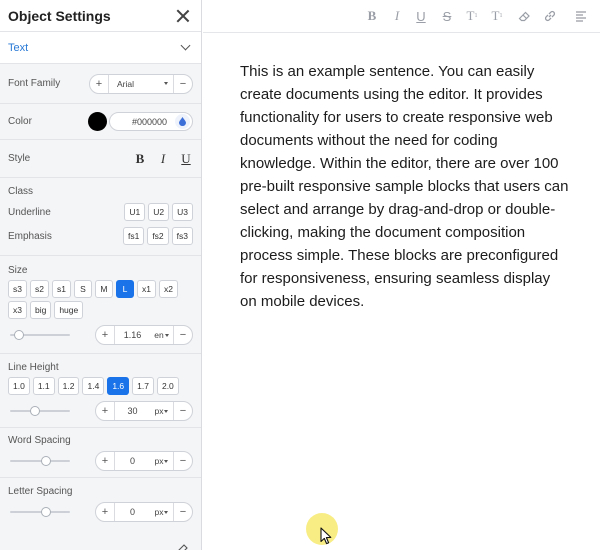  Describe the element at coordinates (168, 289) in the screenshot. I see `size-x2-button: x2` at that location.